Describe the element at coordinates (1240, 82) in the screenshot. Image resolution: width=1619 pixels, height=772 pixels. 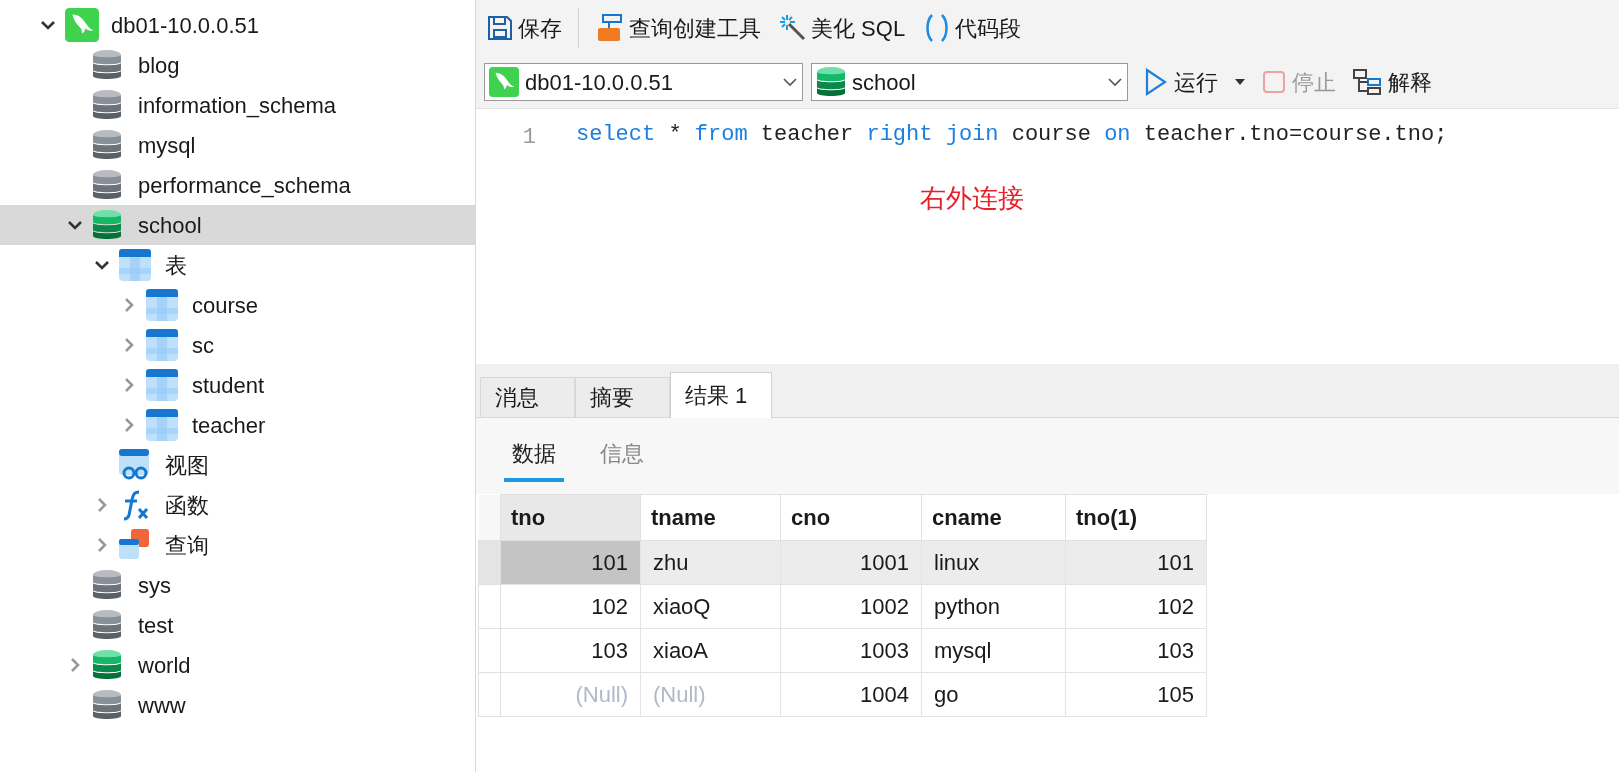
I see `caret-down-icon` at that location.